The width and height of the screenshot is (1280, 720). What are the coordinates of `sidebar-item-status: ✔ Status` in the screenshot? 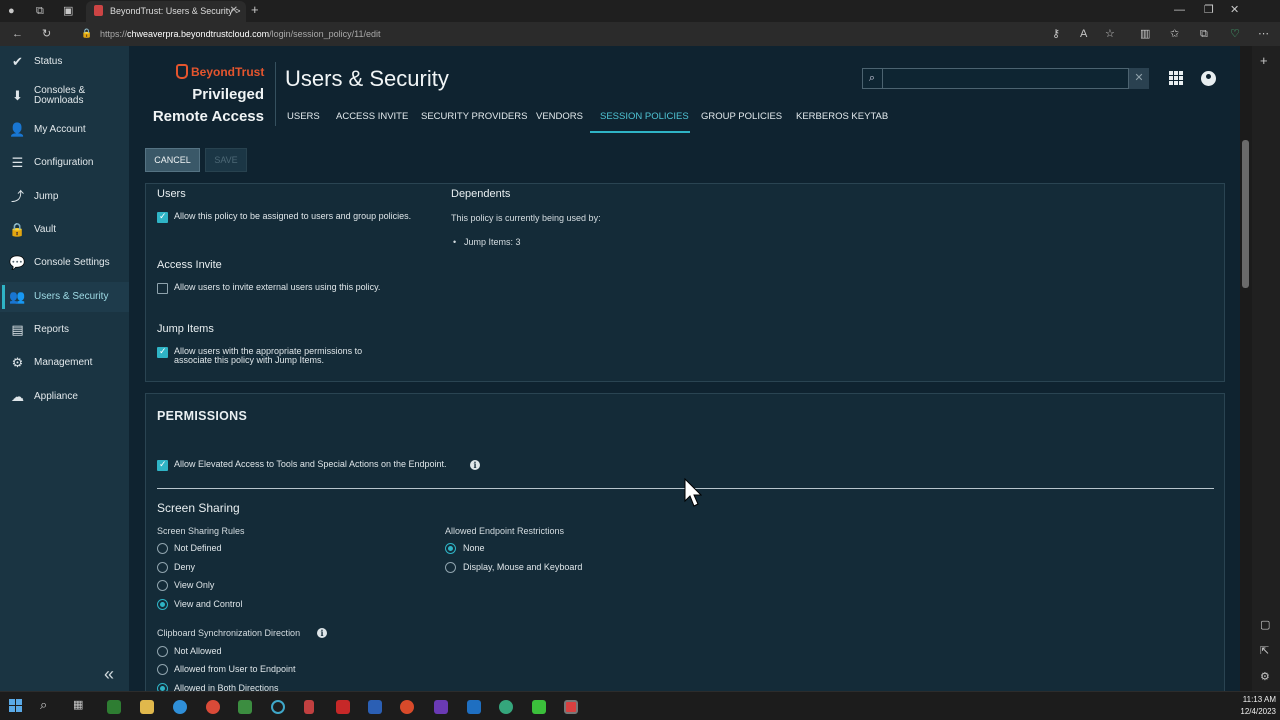 It's located at (64, 62).